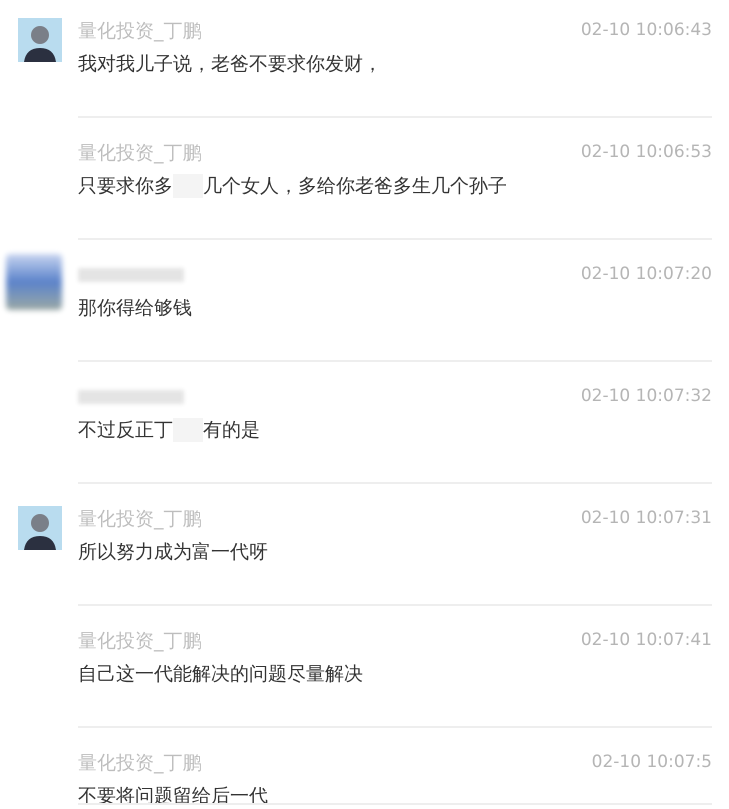  What do you see at coordinates (125, 186) in the screenshot?
I see `message-text: 只要求你多` at bounding box center [125, 186].